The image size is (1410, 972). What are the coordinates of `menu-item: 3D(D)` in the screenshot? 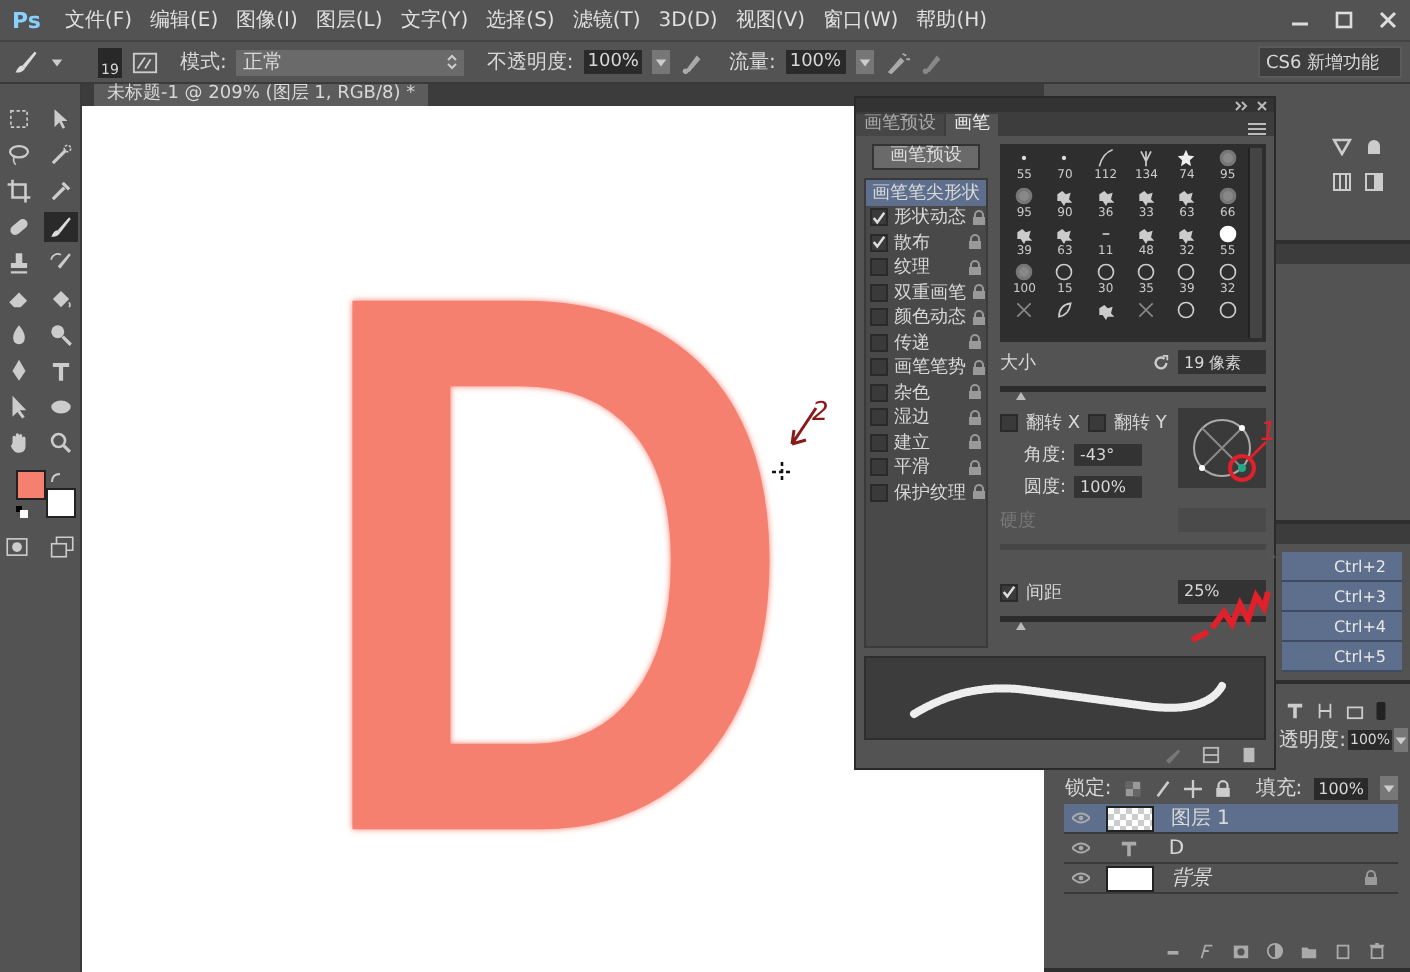 It's located at (688, 20).